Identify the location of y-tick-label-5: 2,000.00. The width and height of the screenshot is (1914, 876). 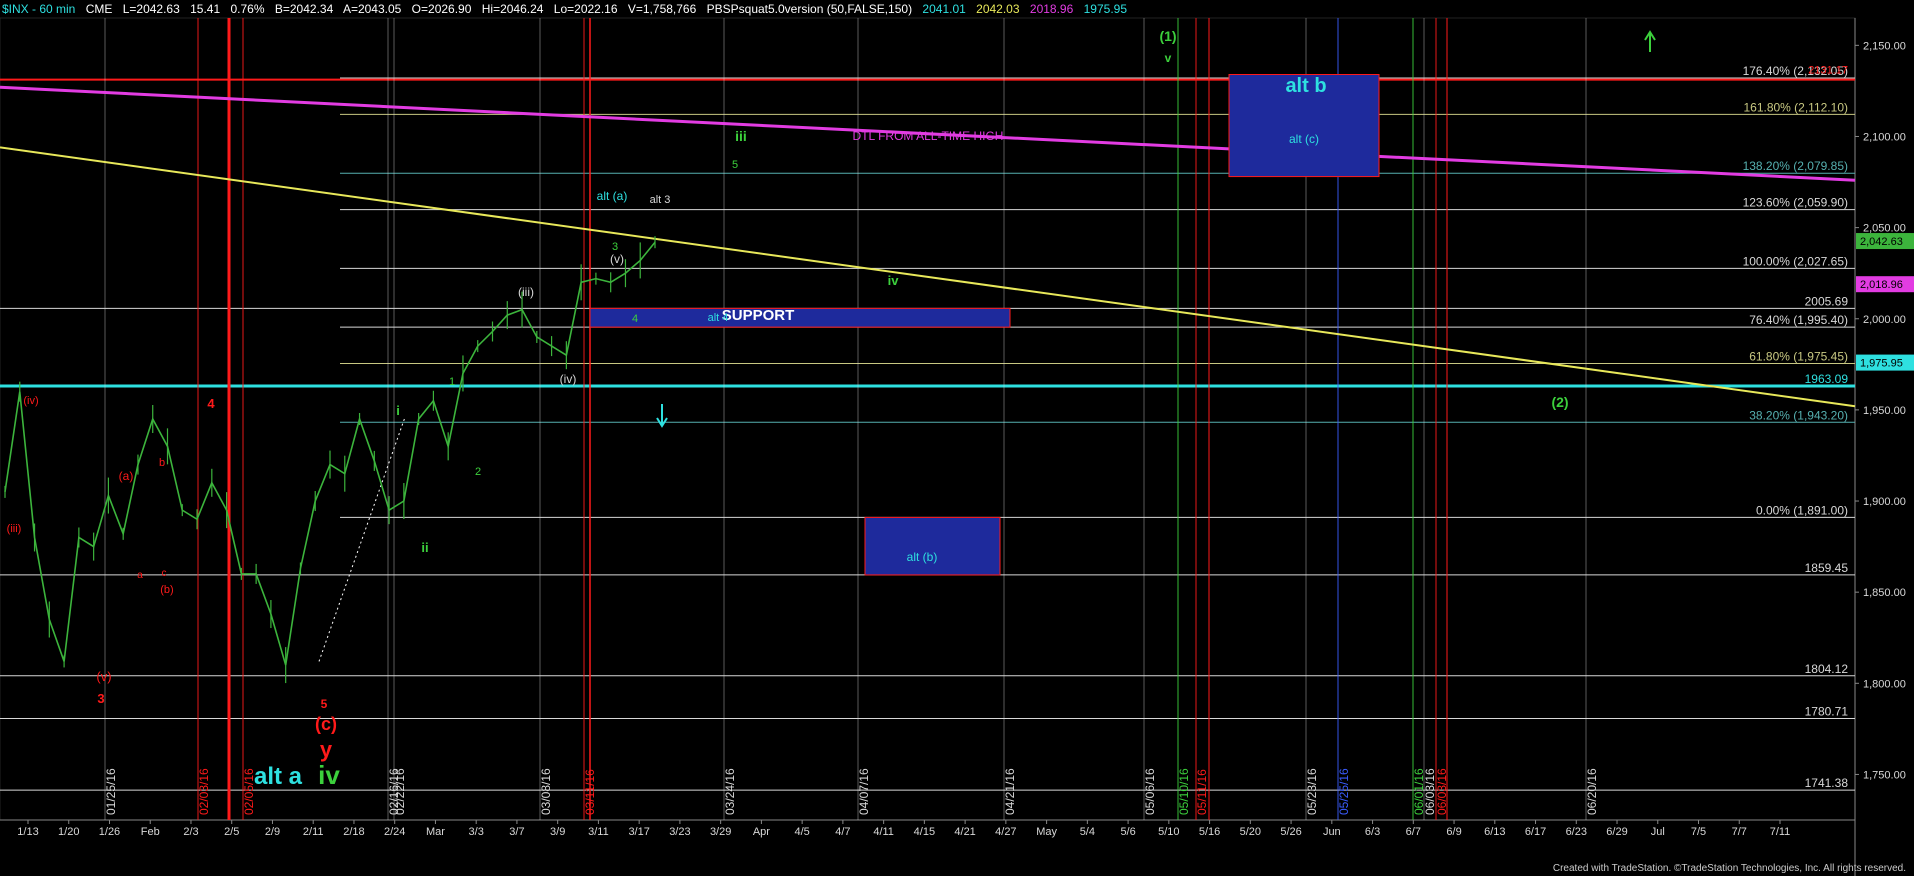
(1884, 320).